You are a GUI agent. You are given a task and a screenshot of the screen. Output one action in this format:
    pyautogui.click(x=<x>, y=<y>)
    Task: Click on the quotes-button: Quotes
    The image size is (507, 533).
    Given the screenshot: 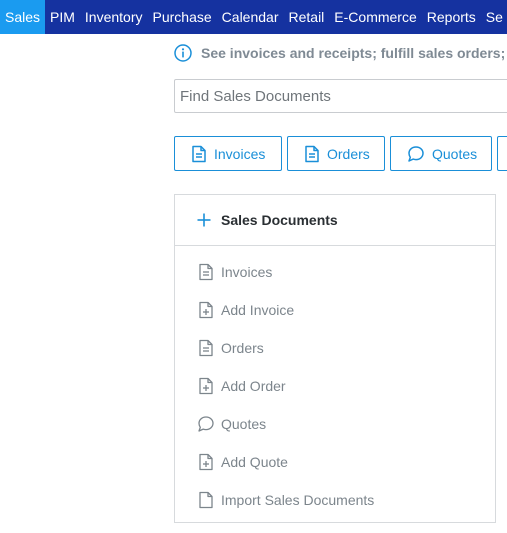 What is the action you would take?
    pyautogui.click(x=441, y=153)
    